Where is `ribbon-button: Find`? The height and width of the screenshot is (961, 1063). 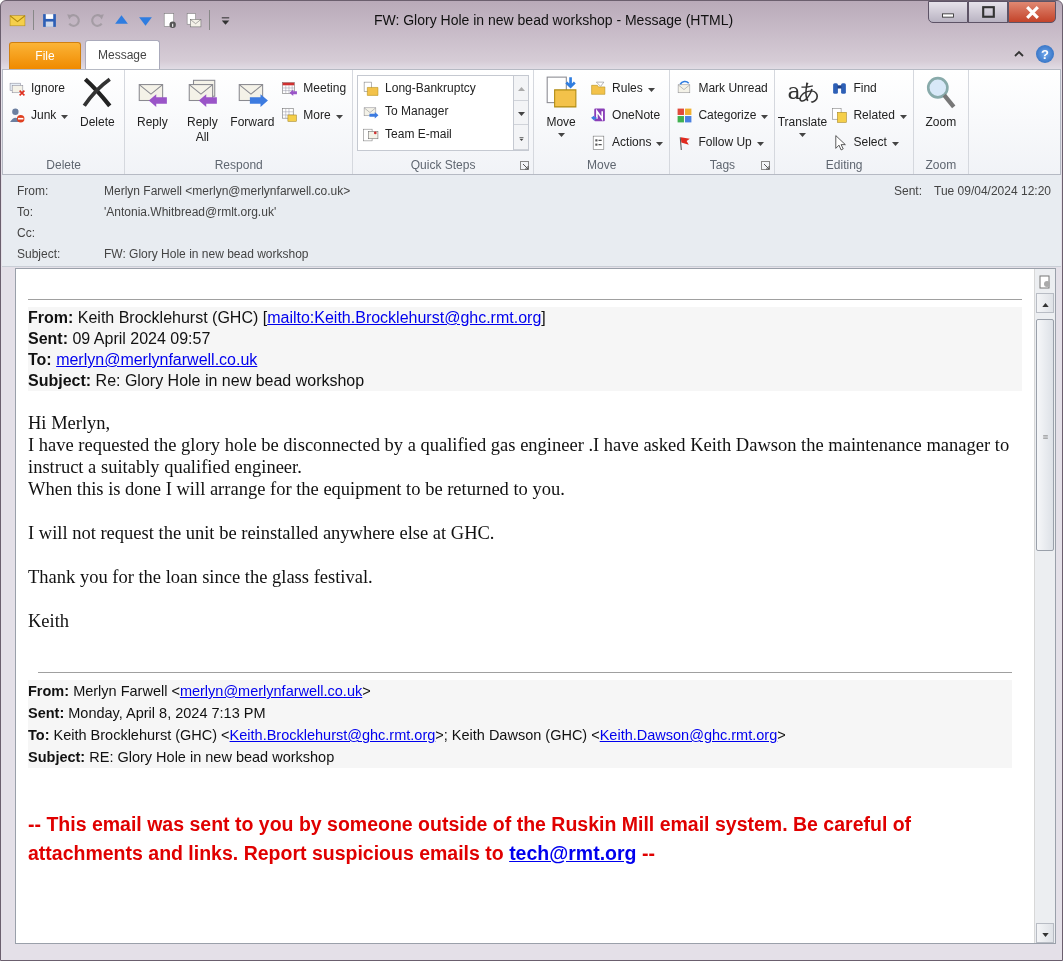 ribbon-button: Find is located at coordinates (869, 88).